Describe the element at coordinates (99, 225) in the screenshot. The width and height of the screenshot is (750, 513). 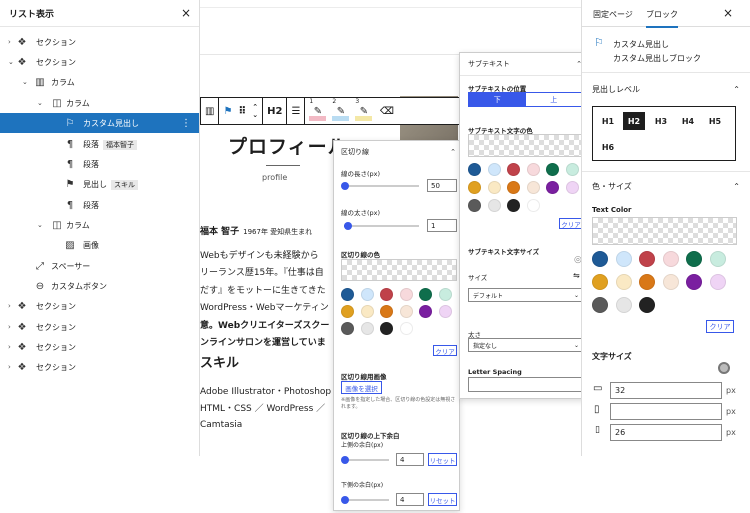
I see `list-item: ⌄ ◫ カラム` at that location.